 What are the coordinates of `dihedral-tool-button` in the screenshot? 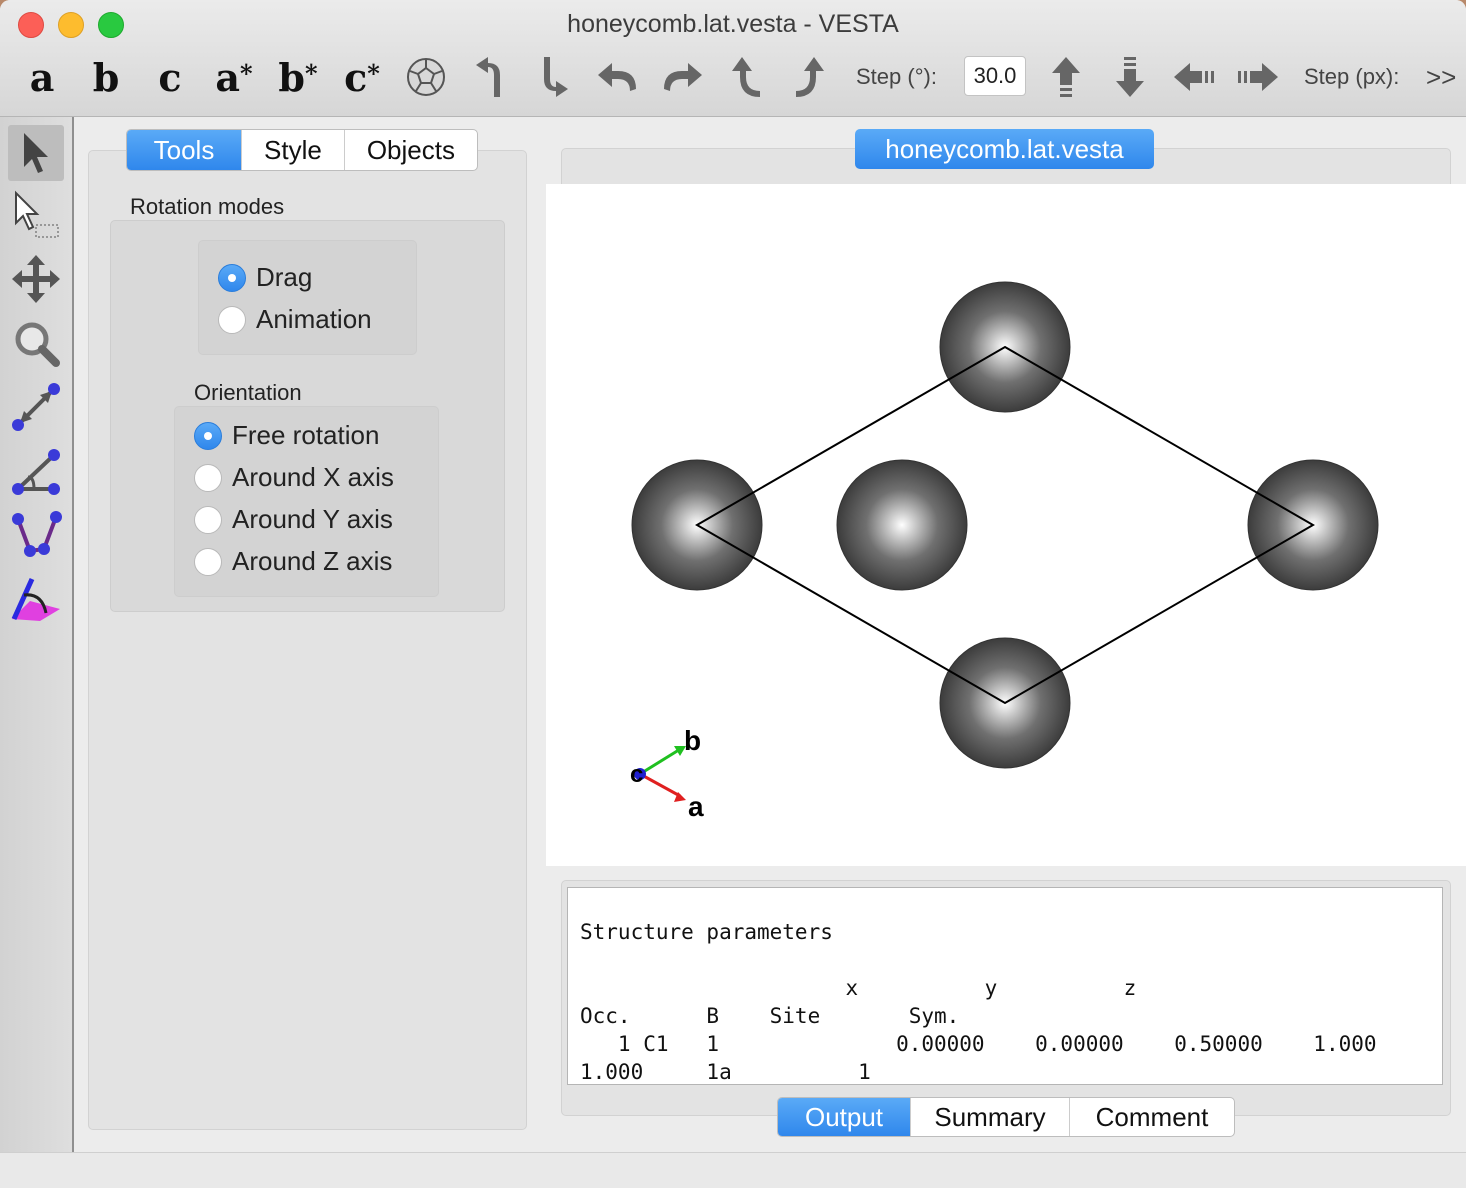 It's located at (36, 535).